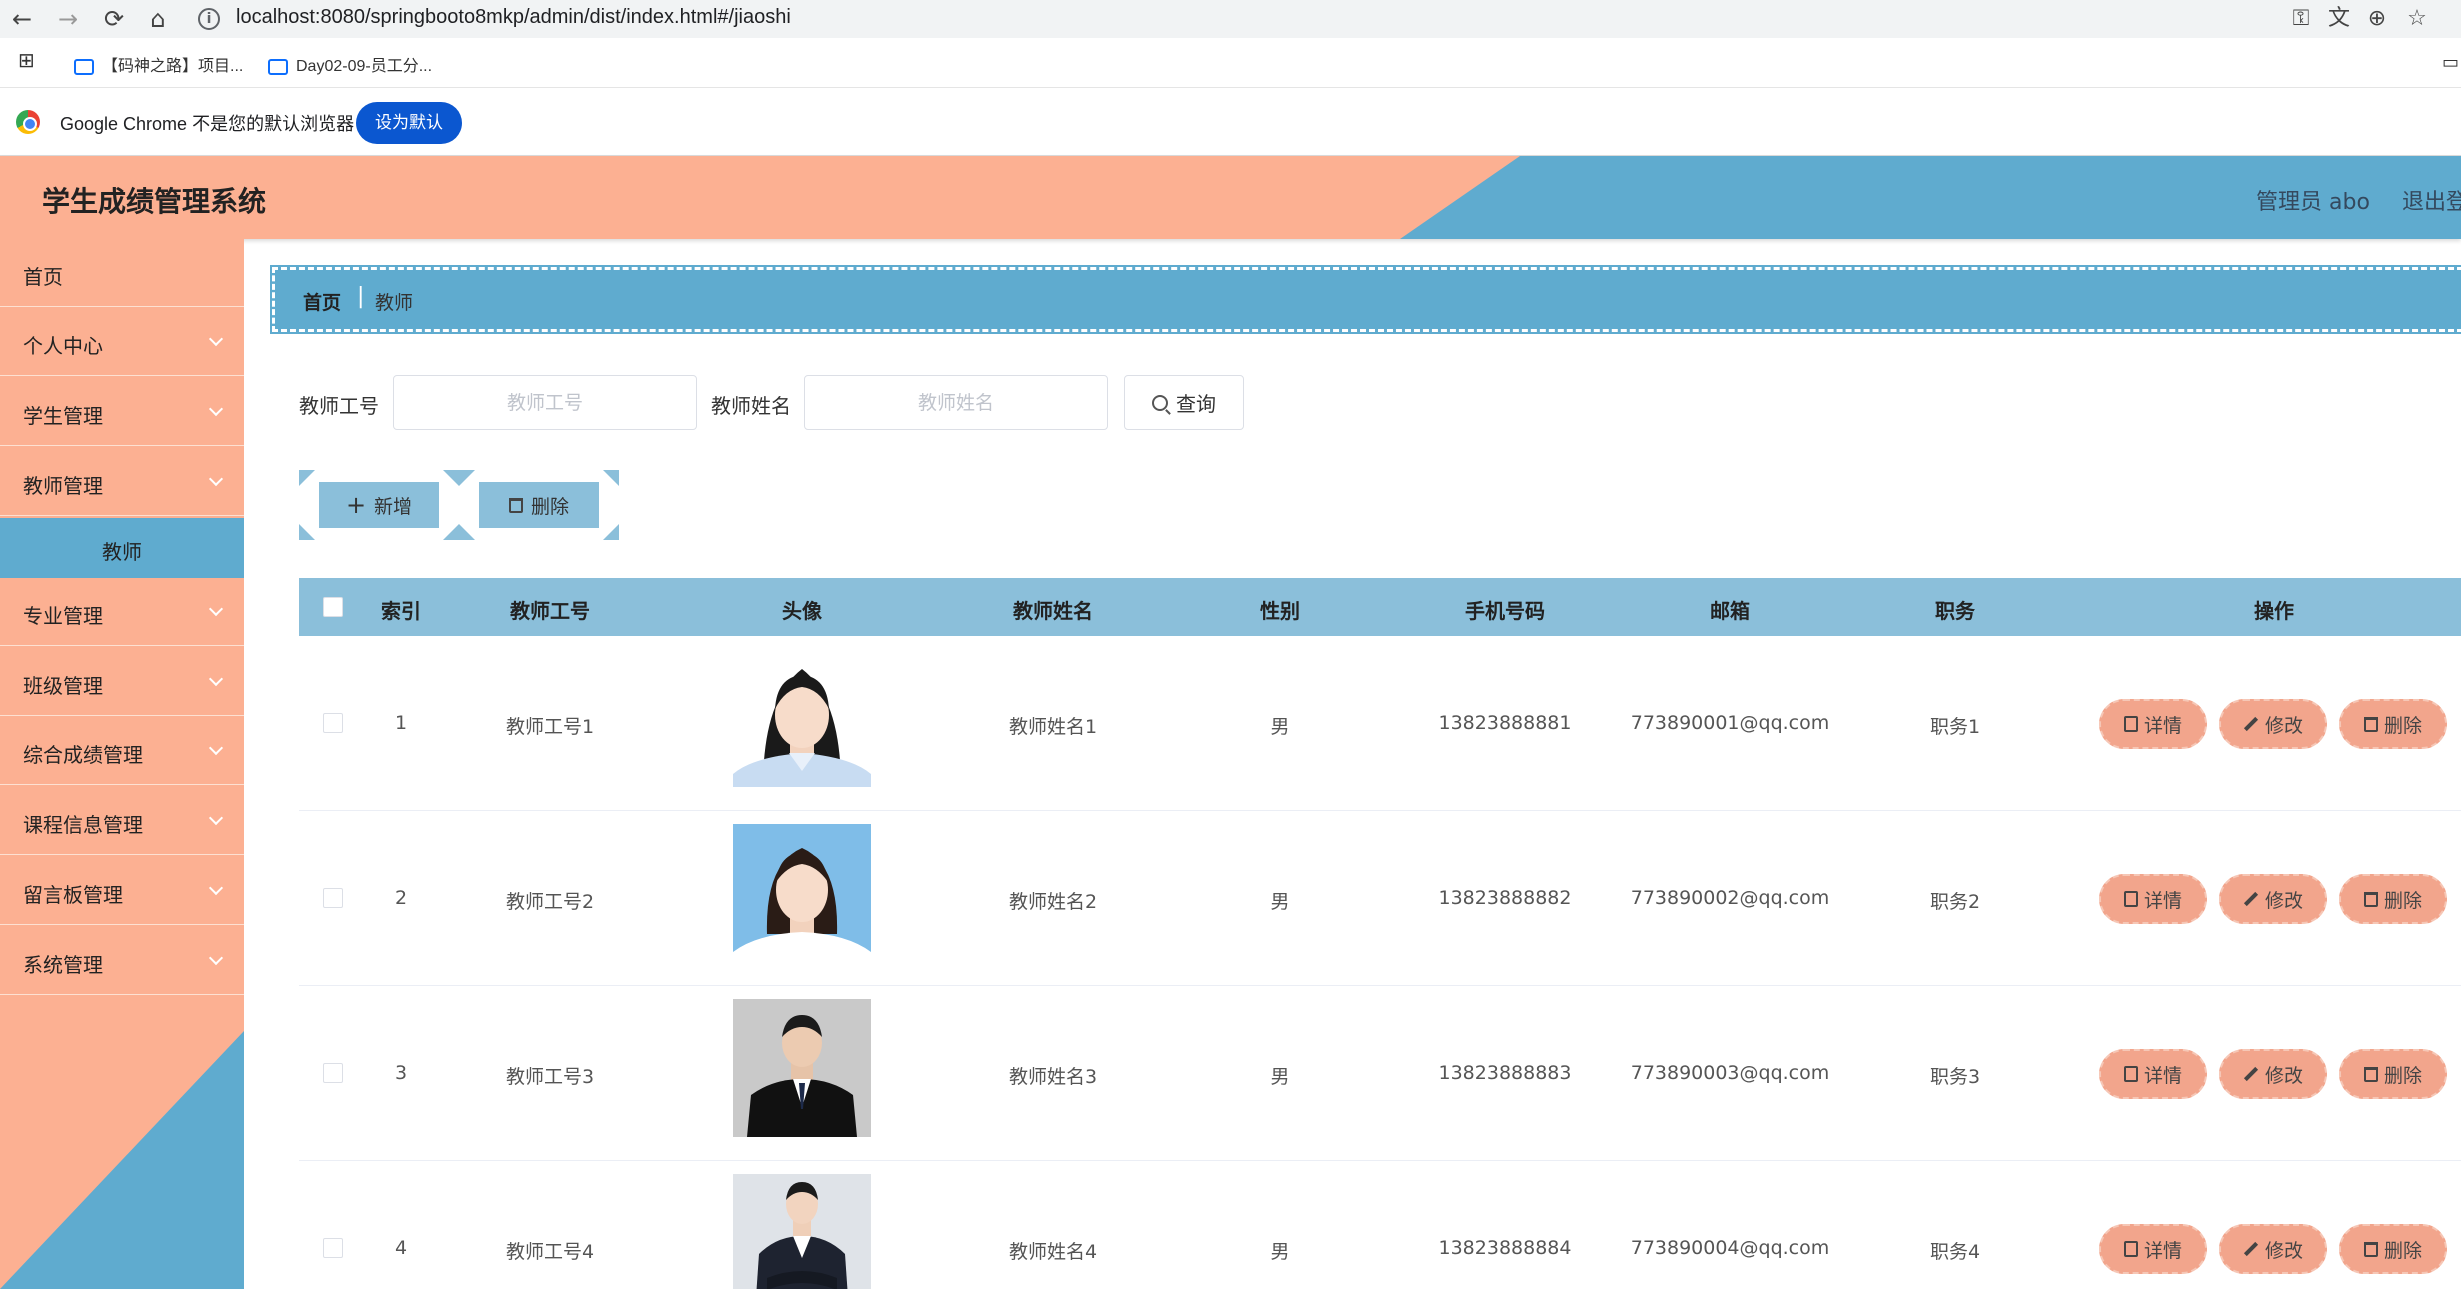  Describe the element at coordinates (545, 402) in the screenshot. I see `teacher-id-input` at that location.